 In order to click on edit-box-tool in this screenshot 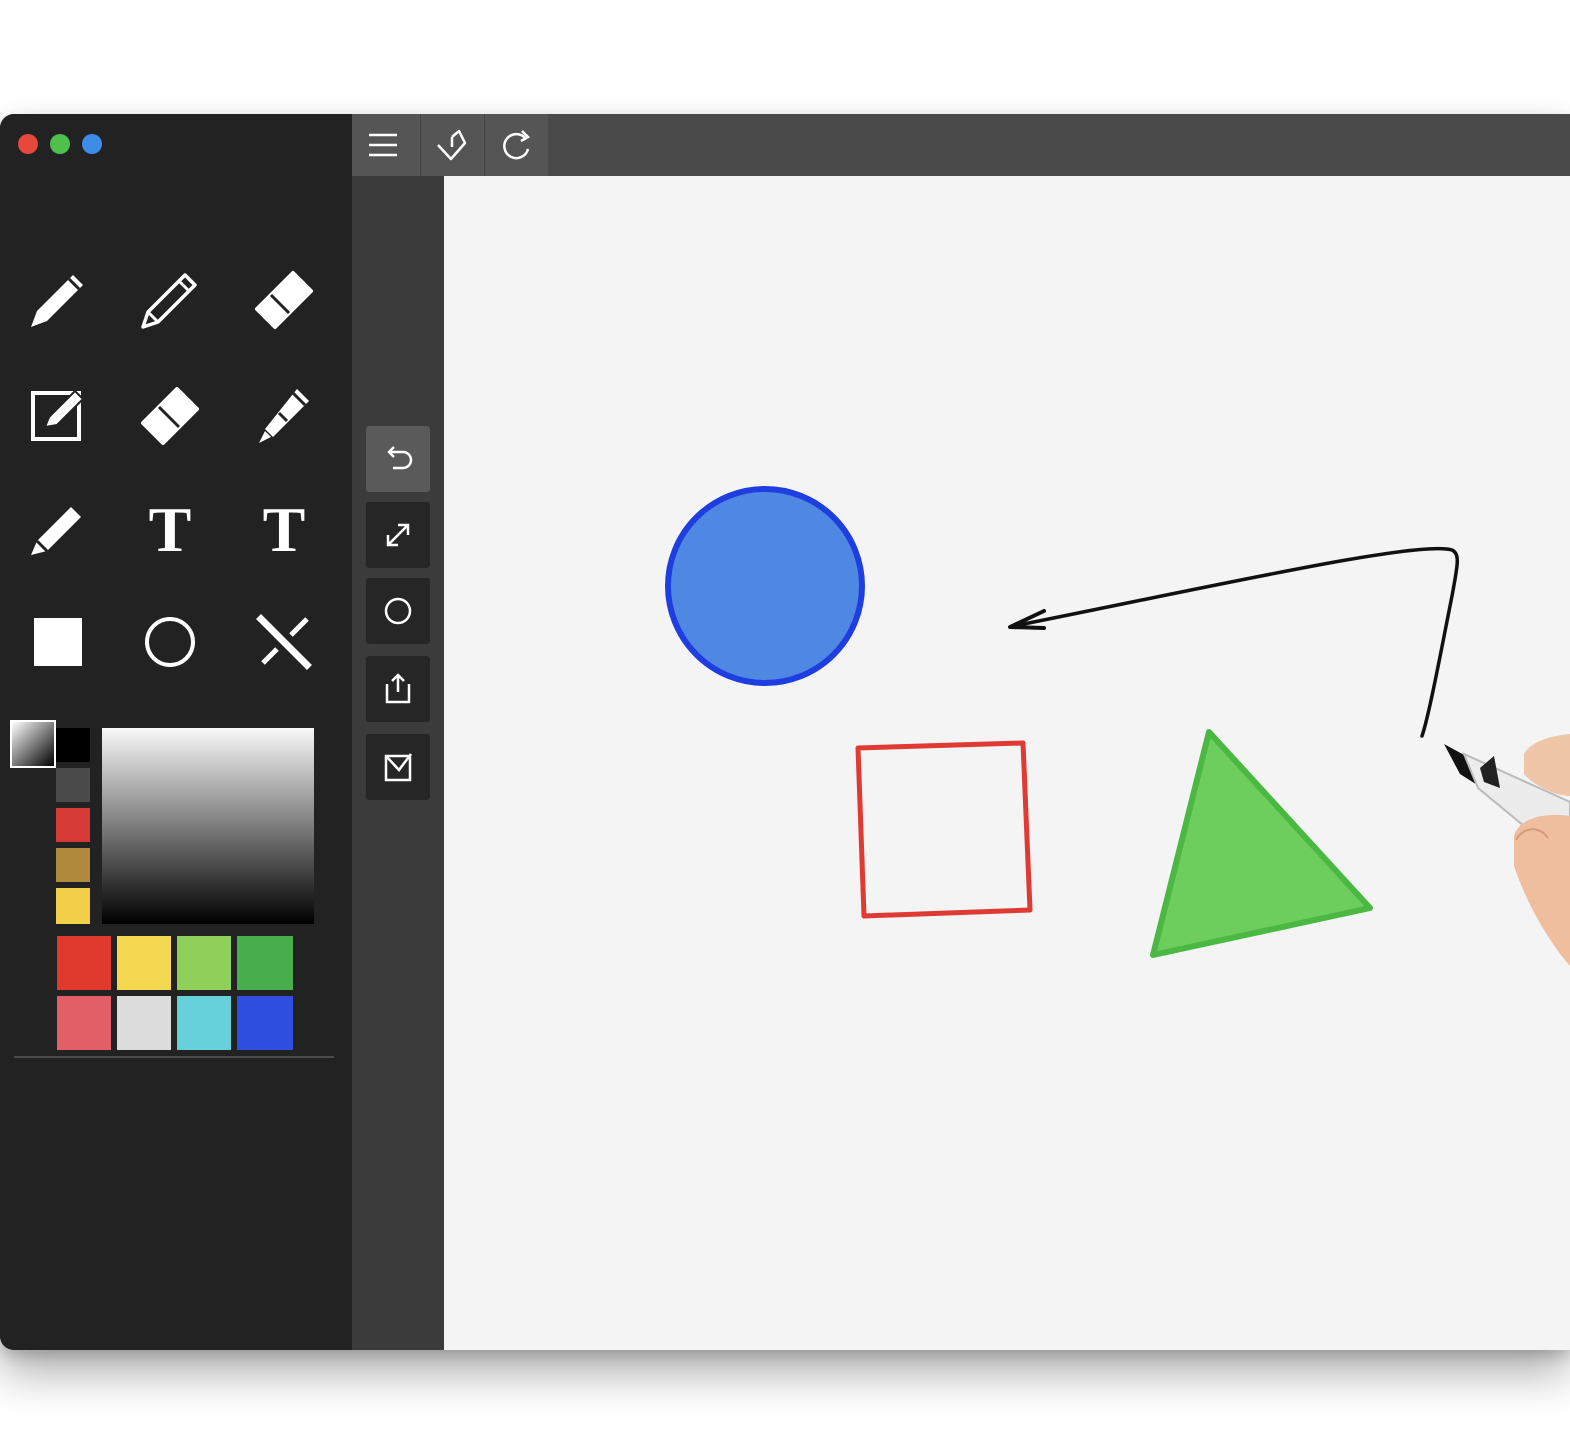, I will do `click(58, 414)`.